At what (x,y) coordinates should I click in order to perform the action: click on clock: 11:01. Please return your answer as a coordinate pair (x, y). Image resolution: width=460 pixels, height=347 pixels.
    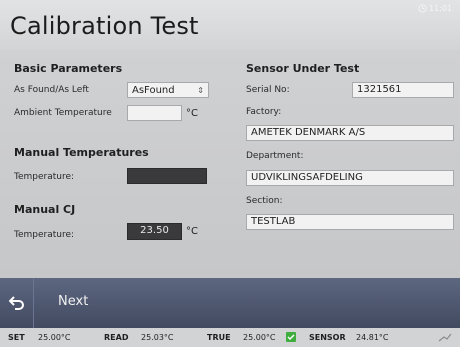
    Looking at the image, I should click on (435, 8).